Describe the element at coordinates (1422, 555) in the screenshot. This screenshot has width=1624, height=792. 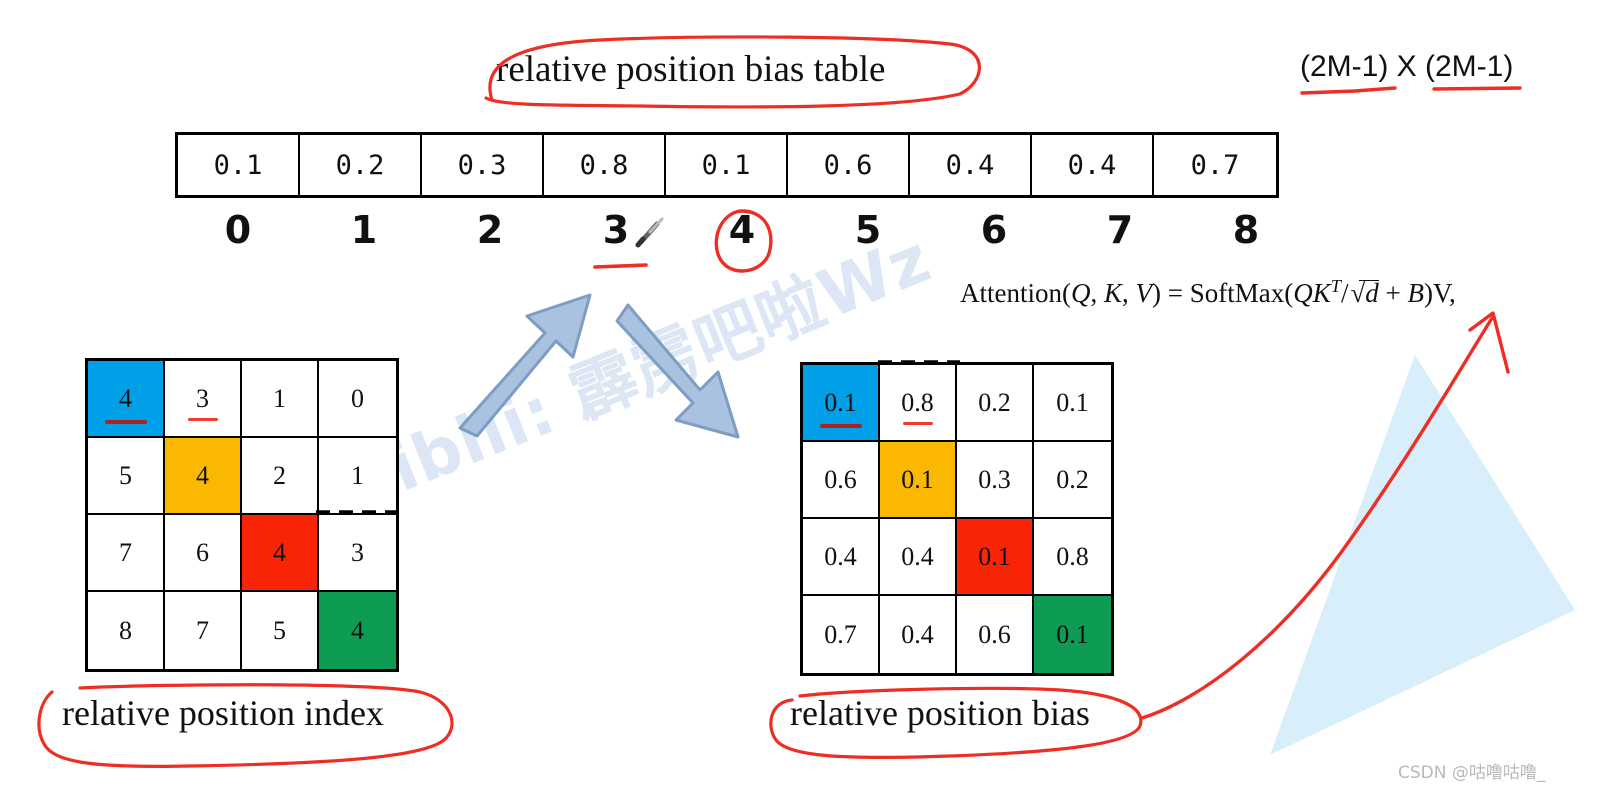
I see `decorative-triangle` at that location.